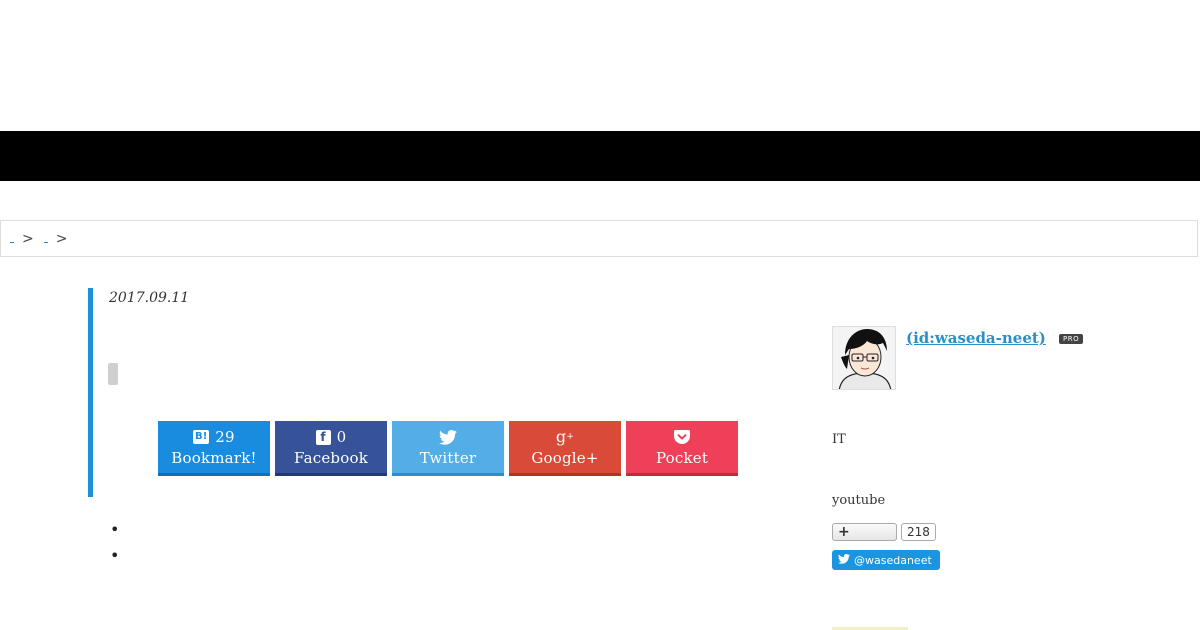  What do you see at coordinates (839, 439) in the screenshot?
I see `profile-description: IT` at bounding box center [839, 439].